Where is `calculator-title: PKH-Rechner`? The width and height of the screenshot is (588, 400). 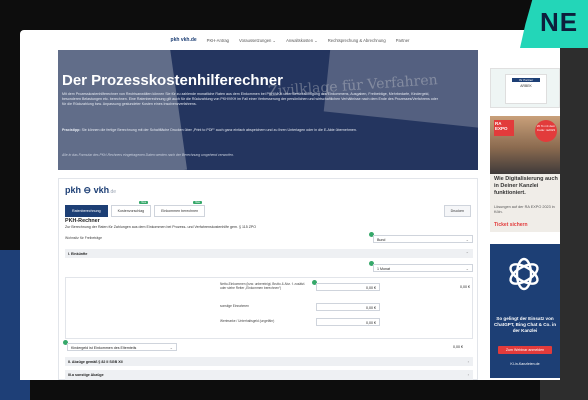 calculator-title: PKH-Rechner is located at coordinates (82, 221).